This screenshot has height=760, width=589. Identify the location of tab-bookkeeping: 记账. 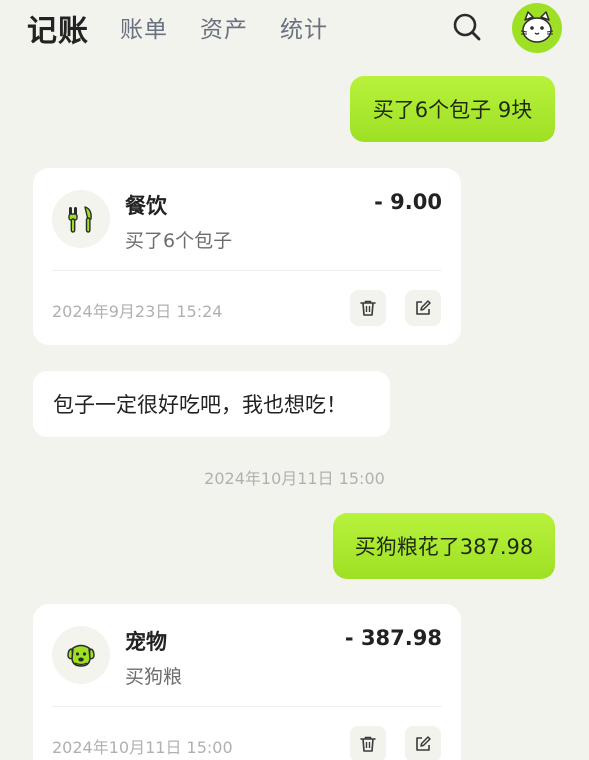
(58, 28).